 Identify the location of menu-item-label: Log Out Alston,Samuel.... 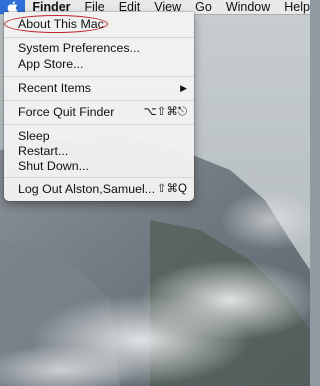
(87, 189).